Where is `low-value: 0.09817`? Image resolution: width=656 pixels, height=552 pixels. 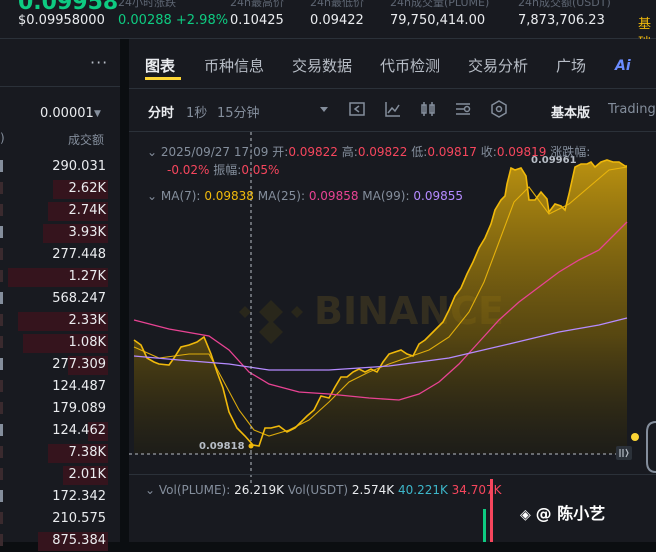
low-value: 0.09817 is located at coordinates (452, 152).